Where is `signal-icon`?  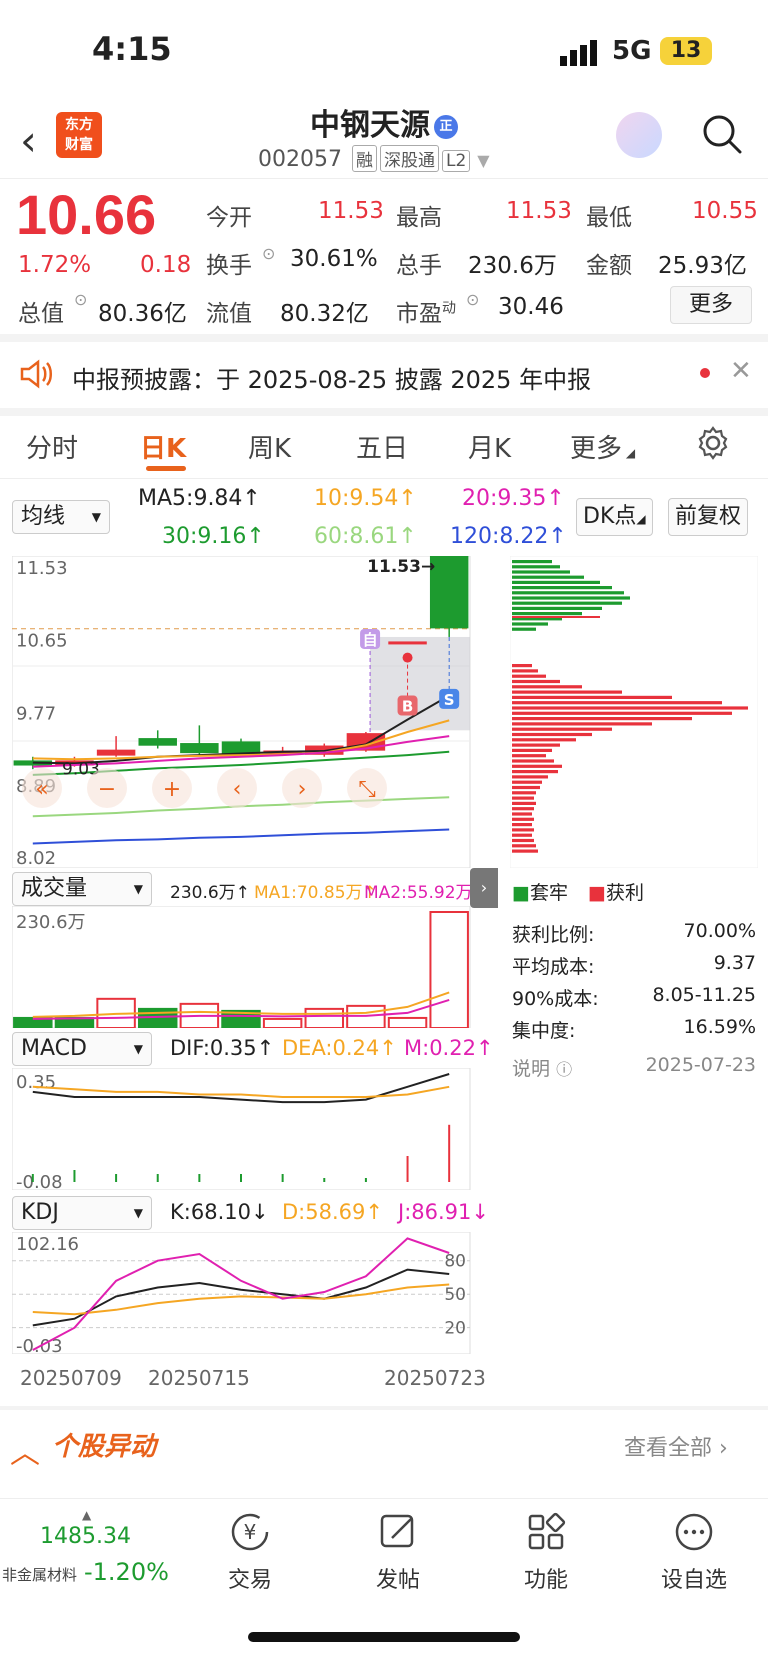 signal-icon is located at coordinates (578, 53).